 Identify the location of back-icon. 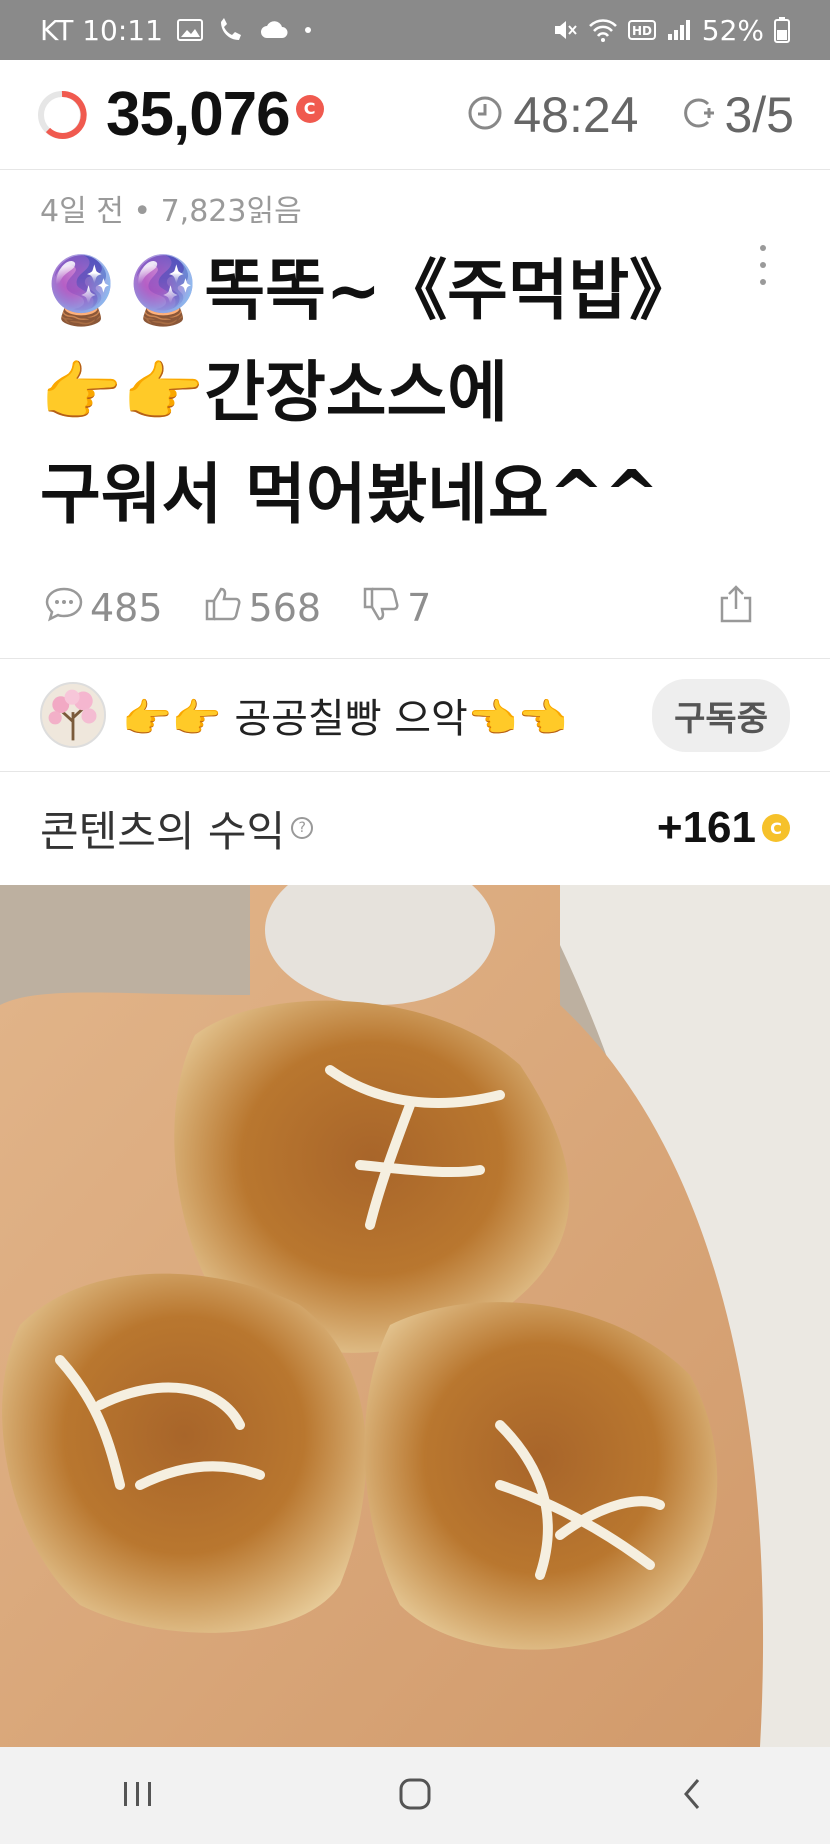
(692, 1796).